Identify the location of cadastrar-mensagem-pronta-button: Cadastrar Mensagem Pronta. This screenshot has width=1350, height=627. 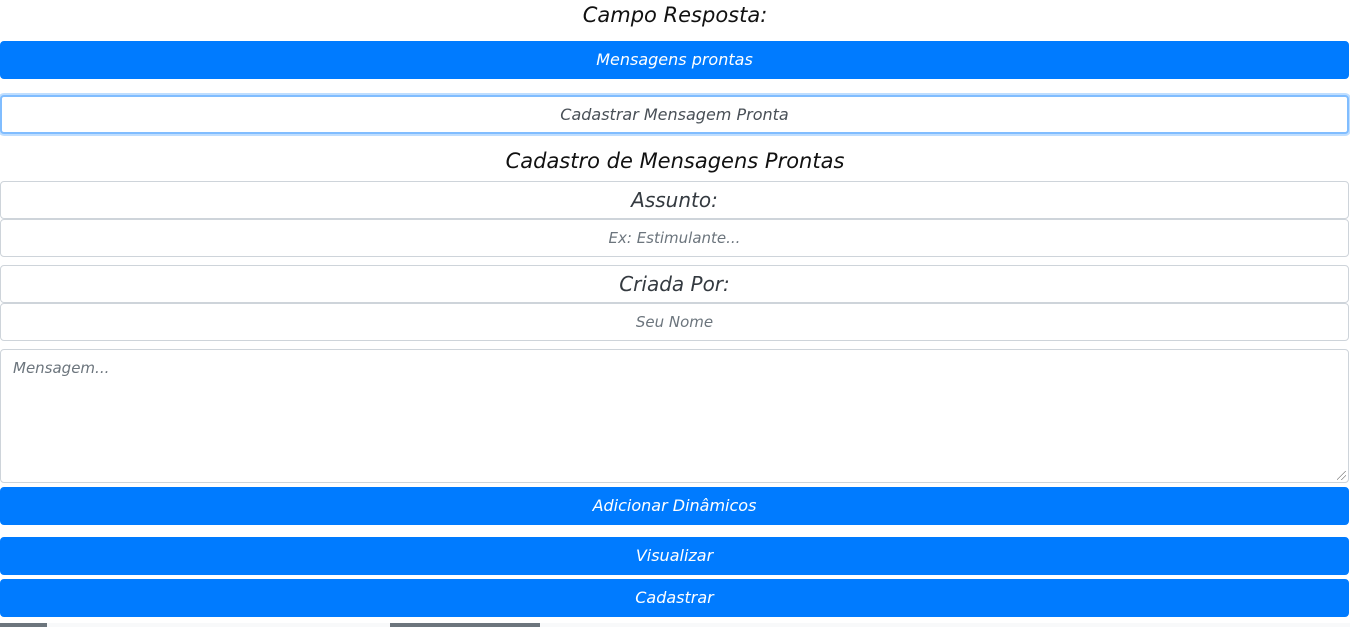
(674, 114).